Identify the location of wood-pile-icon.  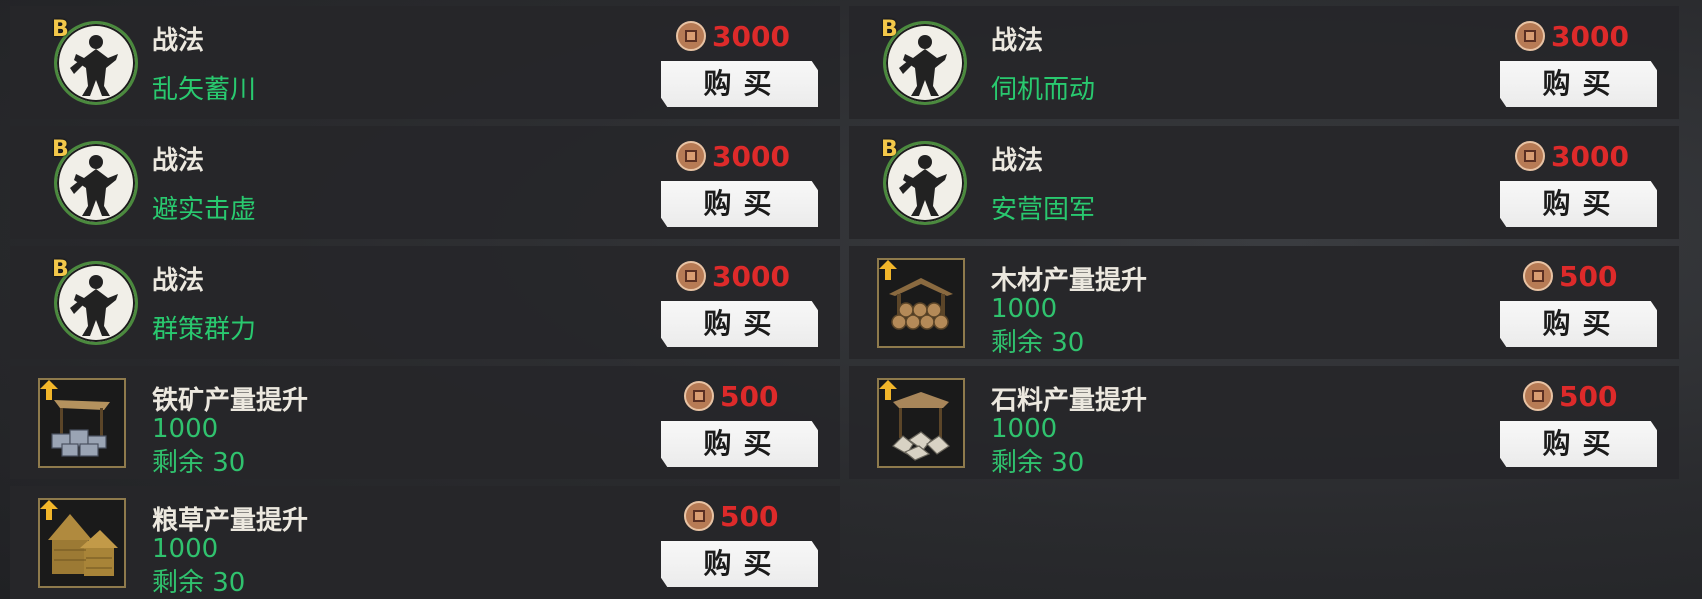
(921, 303).